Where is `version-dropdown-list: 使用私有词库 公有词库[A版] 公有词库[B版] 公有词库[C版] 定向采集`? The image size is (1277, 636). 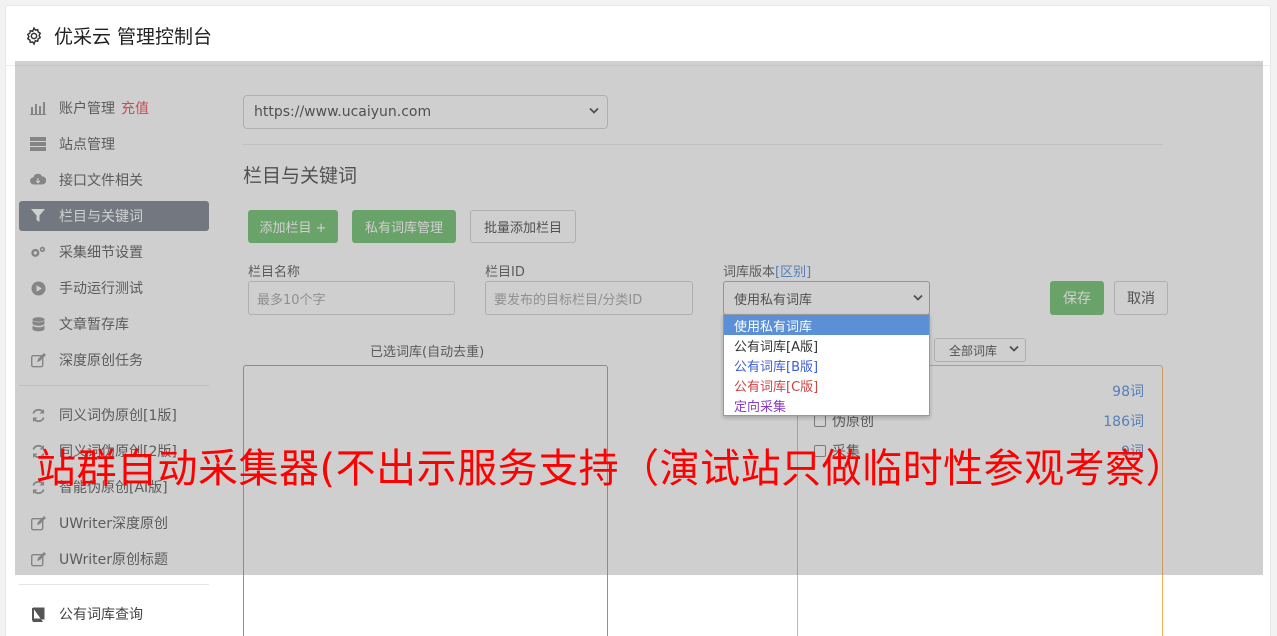 version-dropdown-list: 使用私有词库 公有词库[A版] 公有词库[B版] 公有词库[C版] 定向采集 is located at coordinates (826, 365).